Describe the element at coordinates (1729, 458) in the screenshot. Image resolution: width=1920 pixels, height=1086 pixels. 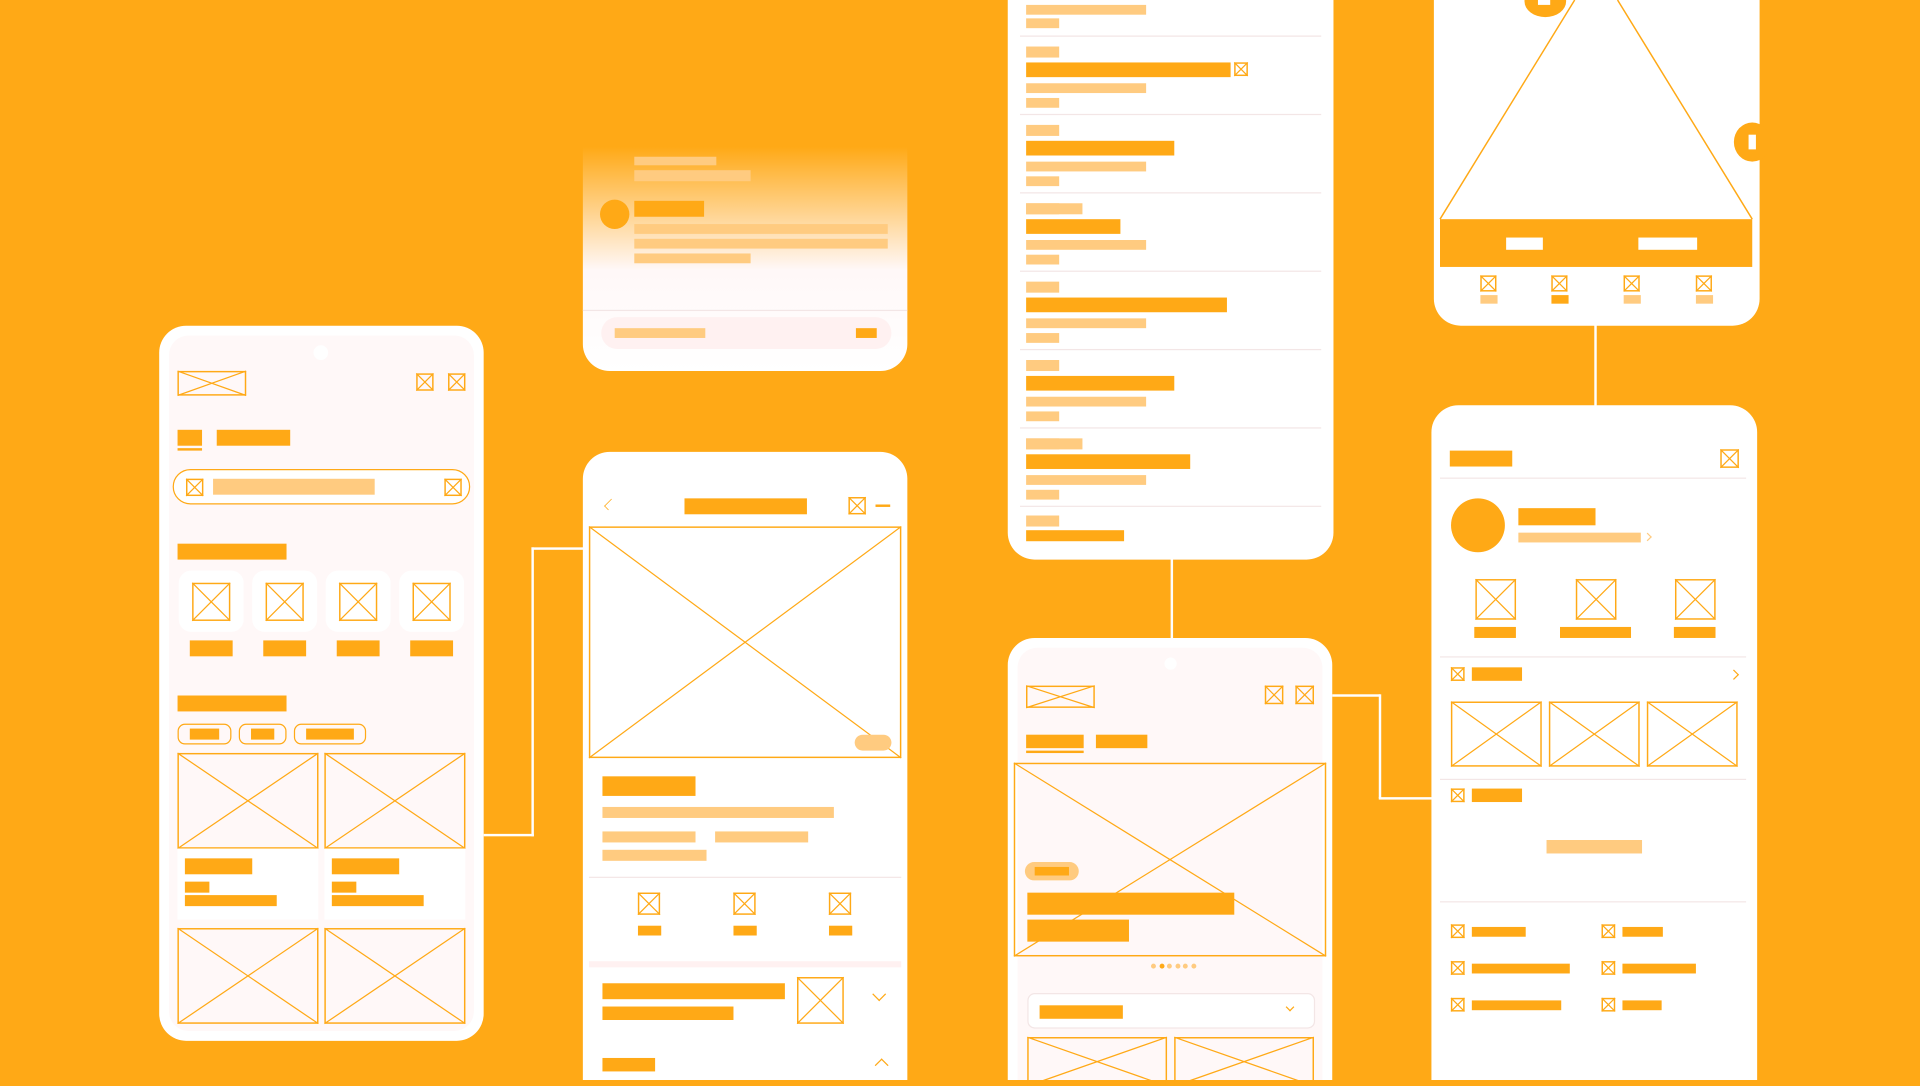
I see `settings-icon` at that location.